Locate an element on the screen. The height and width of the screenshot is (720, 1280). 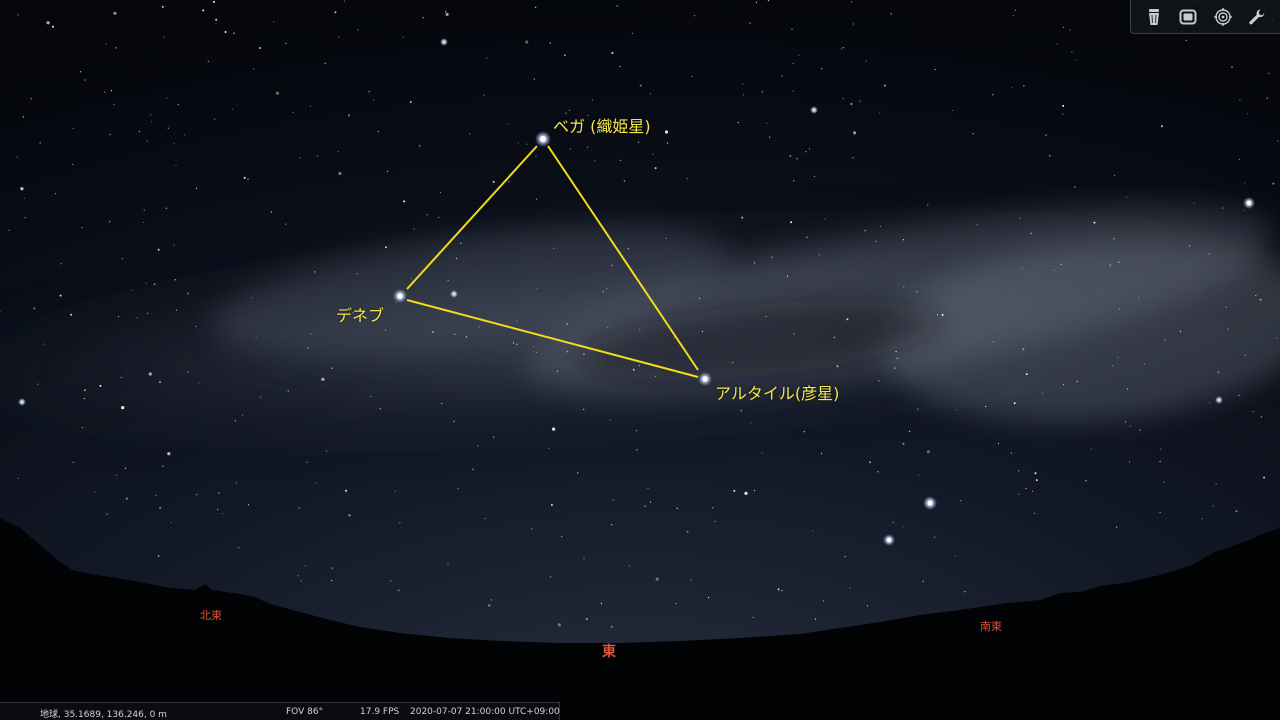
cardinal-northeast: 北東 is located at coordinates (211, 615).